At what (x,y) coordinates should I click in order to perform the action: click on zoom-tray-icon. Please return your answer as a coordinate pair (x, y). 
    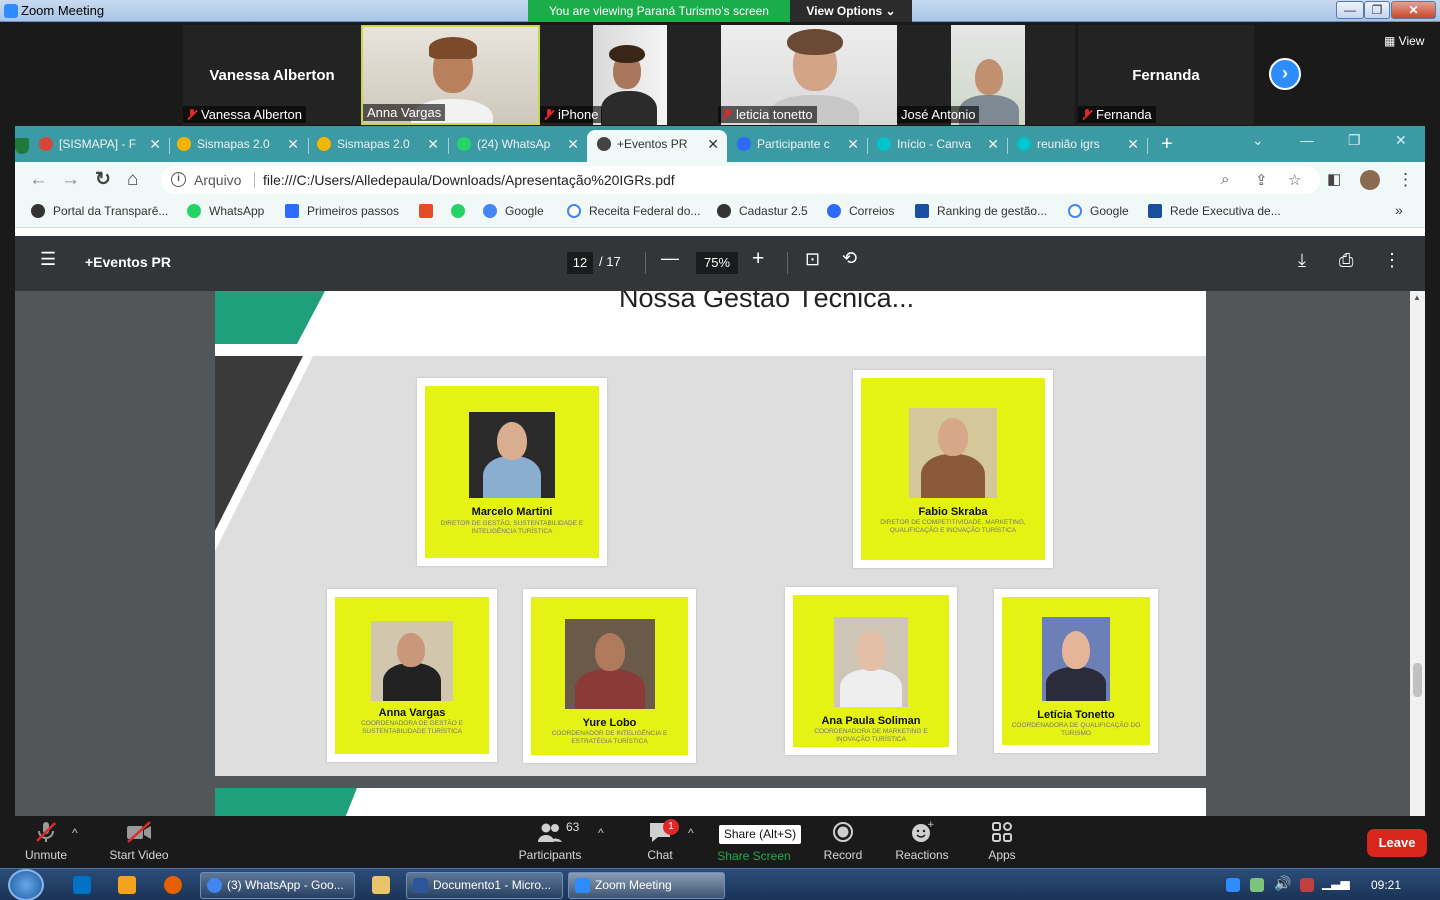
    Looking at the image, I should click on (1233, 885).